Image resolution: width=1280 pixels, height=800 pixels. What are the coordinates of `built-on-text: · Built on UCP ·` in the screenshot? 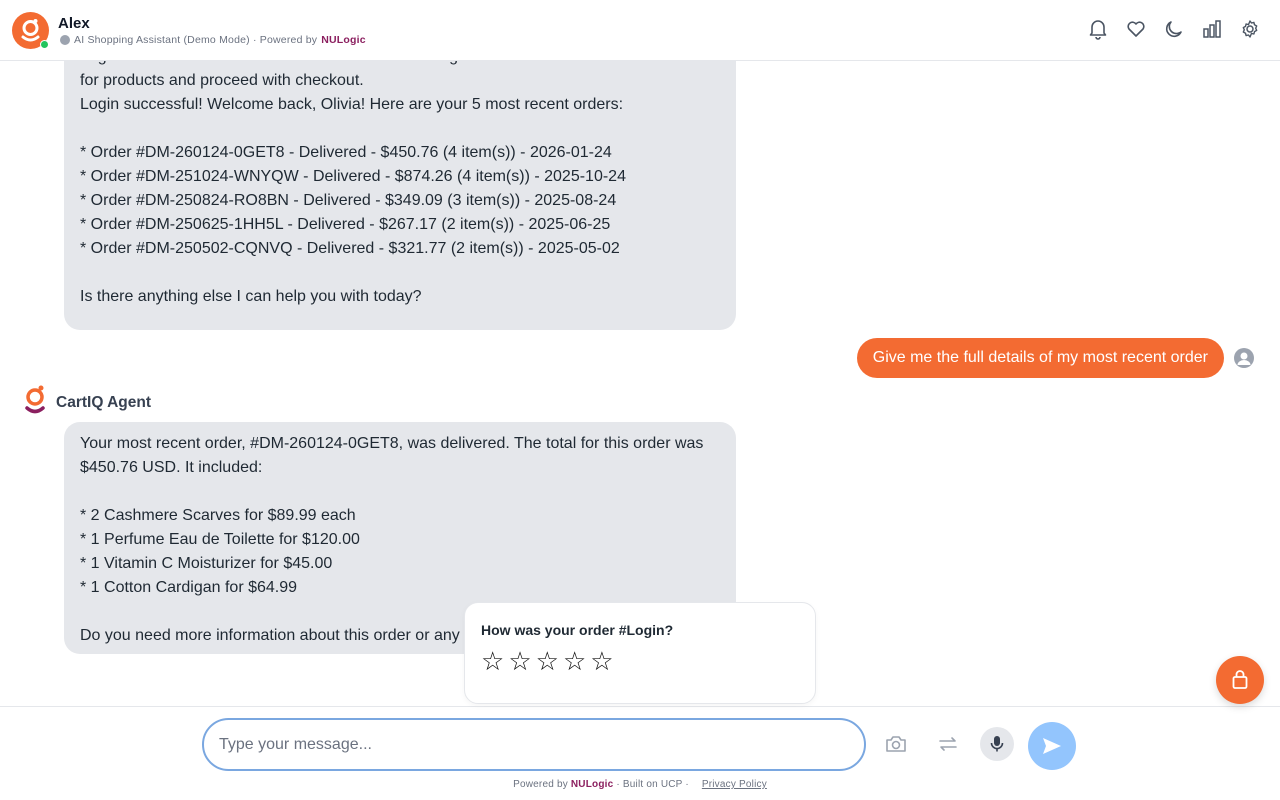 It's located at (652, 784).